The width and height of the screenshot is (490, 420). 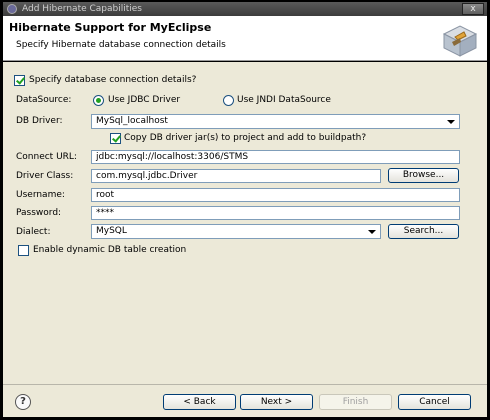 I want to click on page-title: Hibernate Support for MyEclipse, so click(x=110, y=27).